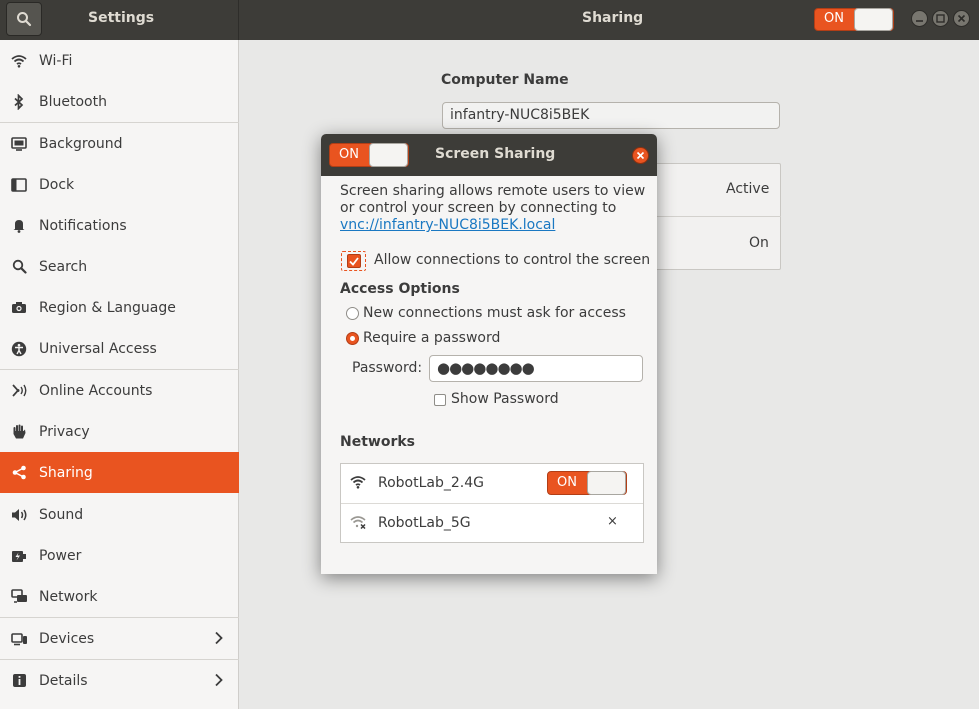  Describe the element at coordinates (61, 514) in the screenshot. I see `sidebar-item-label: Sound` at that location.